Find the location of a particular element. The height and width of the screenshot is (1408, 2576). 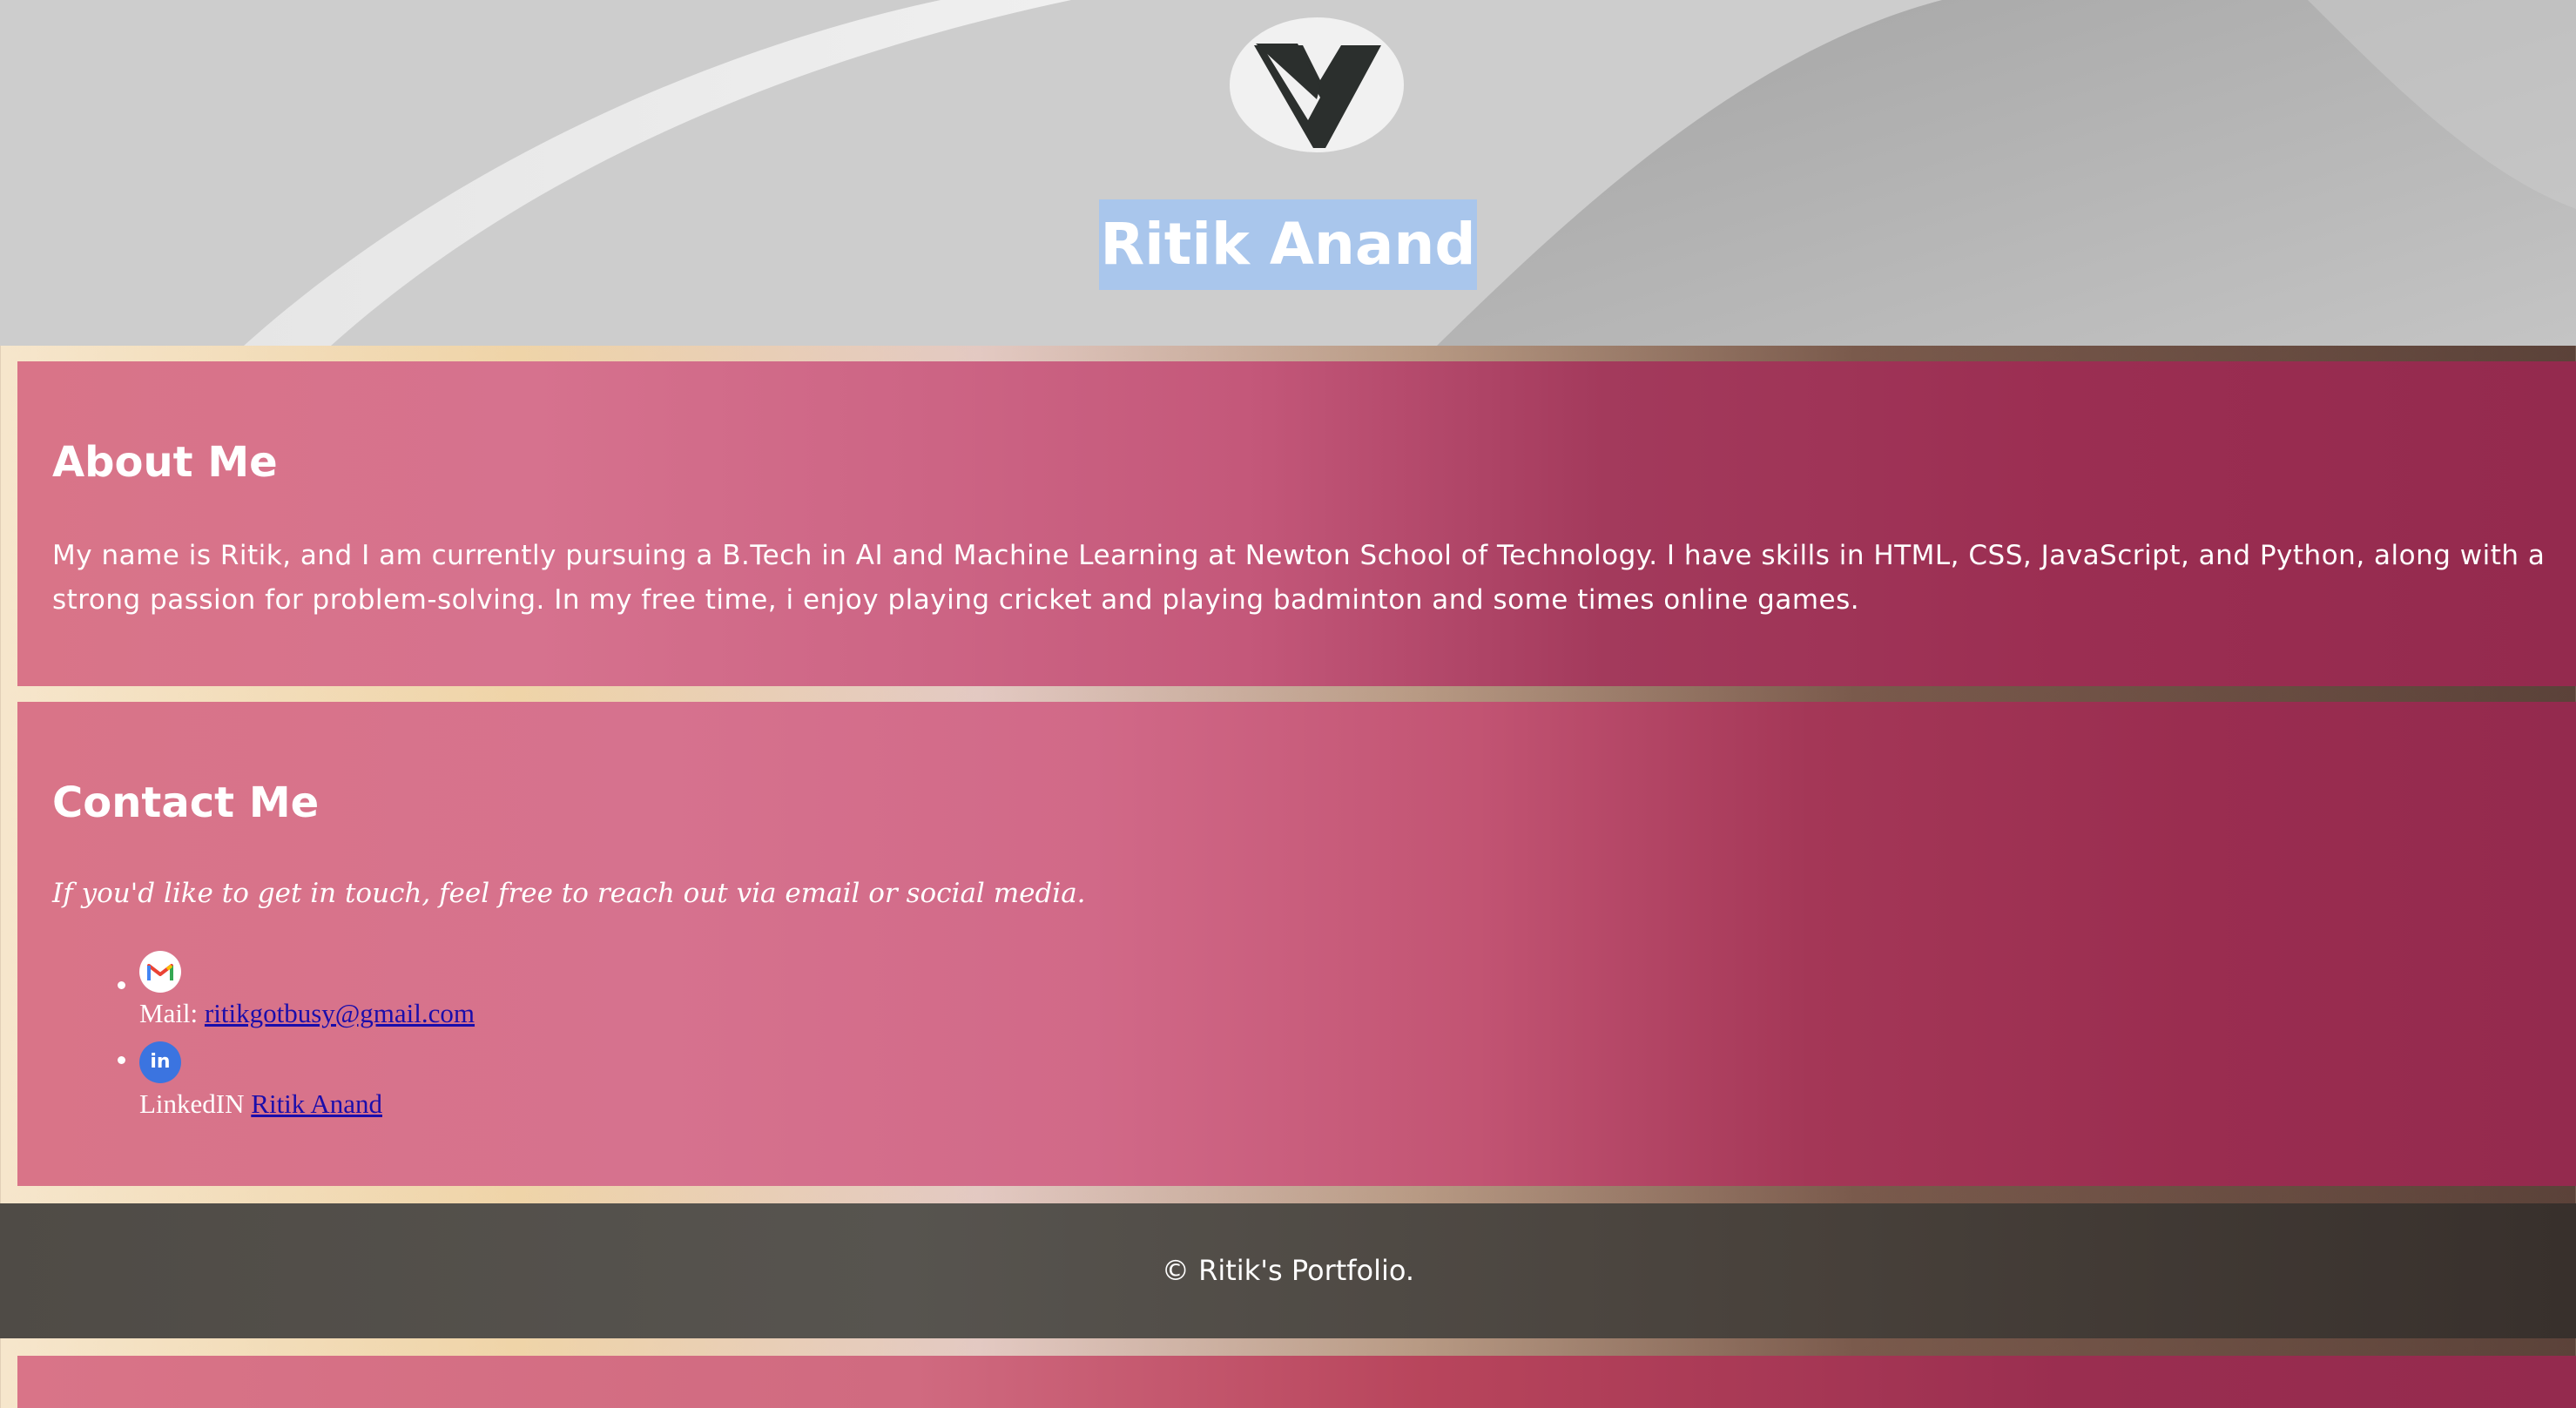

next-section-peek is located at coordinates (1296, 1382).